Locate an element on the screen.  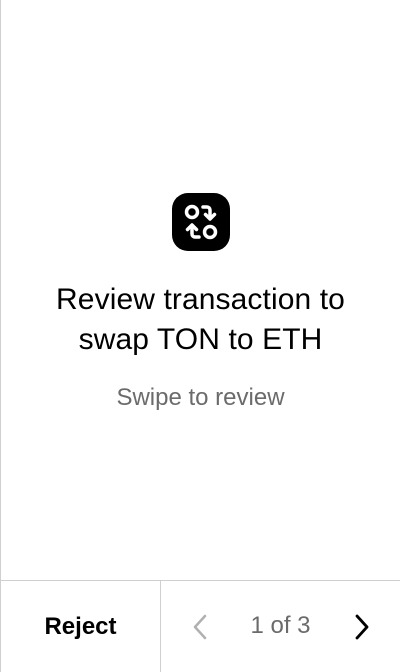
footer-bar: Reject 1 of 3 is located at coordinates (200, 626).